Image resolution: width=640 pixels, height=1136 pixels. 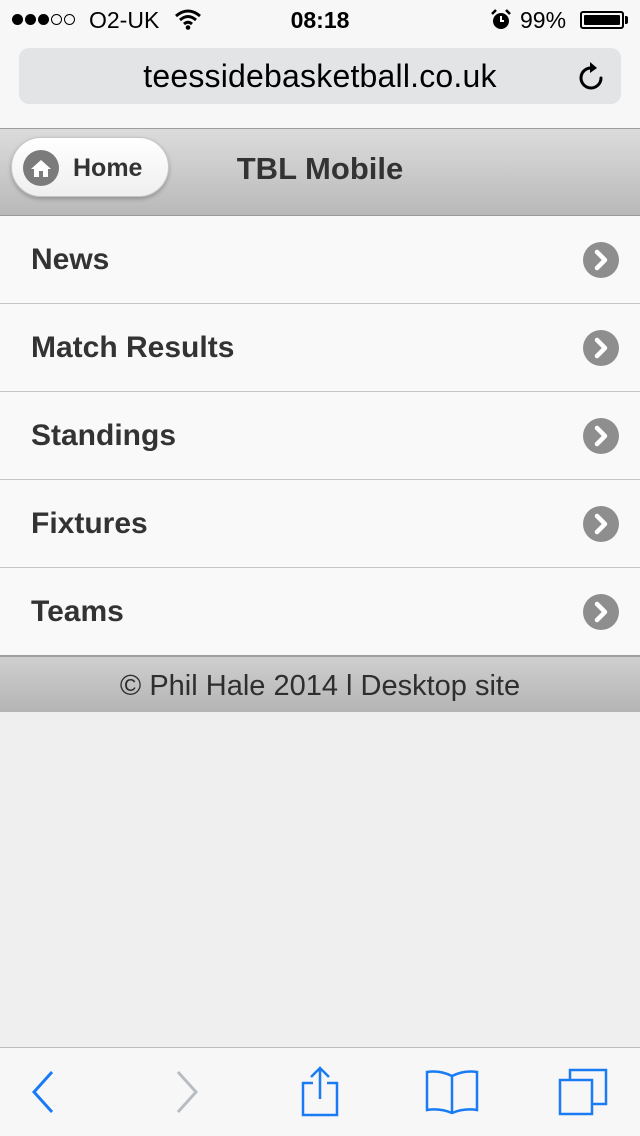 What do you see at coordinates (501, 19) in the screenshot?
I see `alarm-icon` at bounding box center [501, 19].